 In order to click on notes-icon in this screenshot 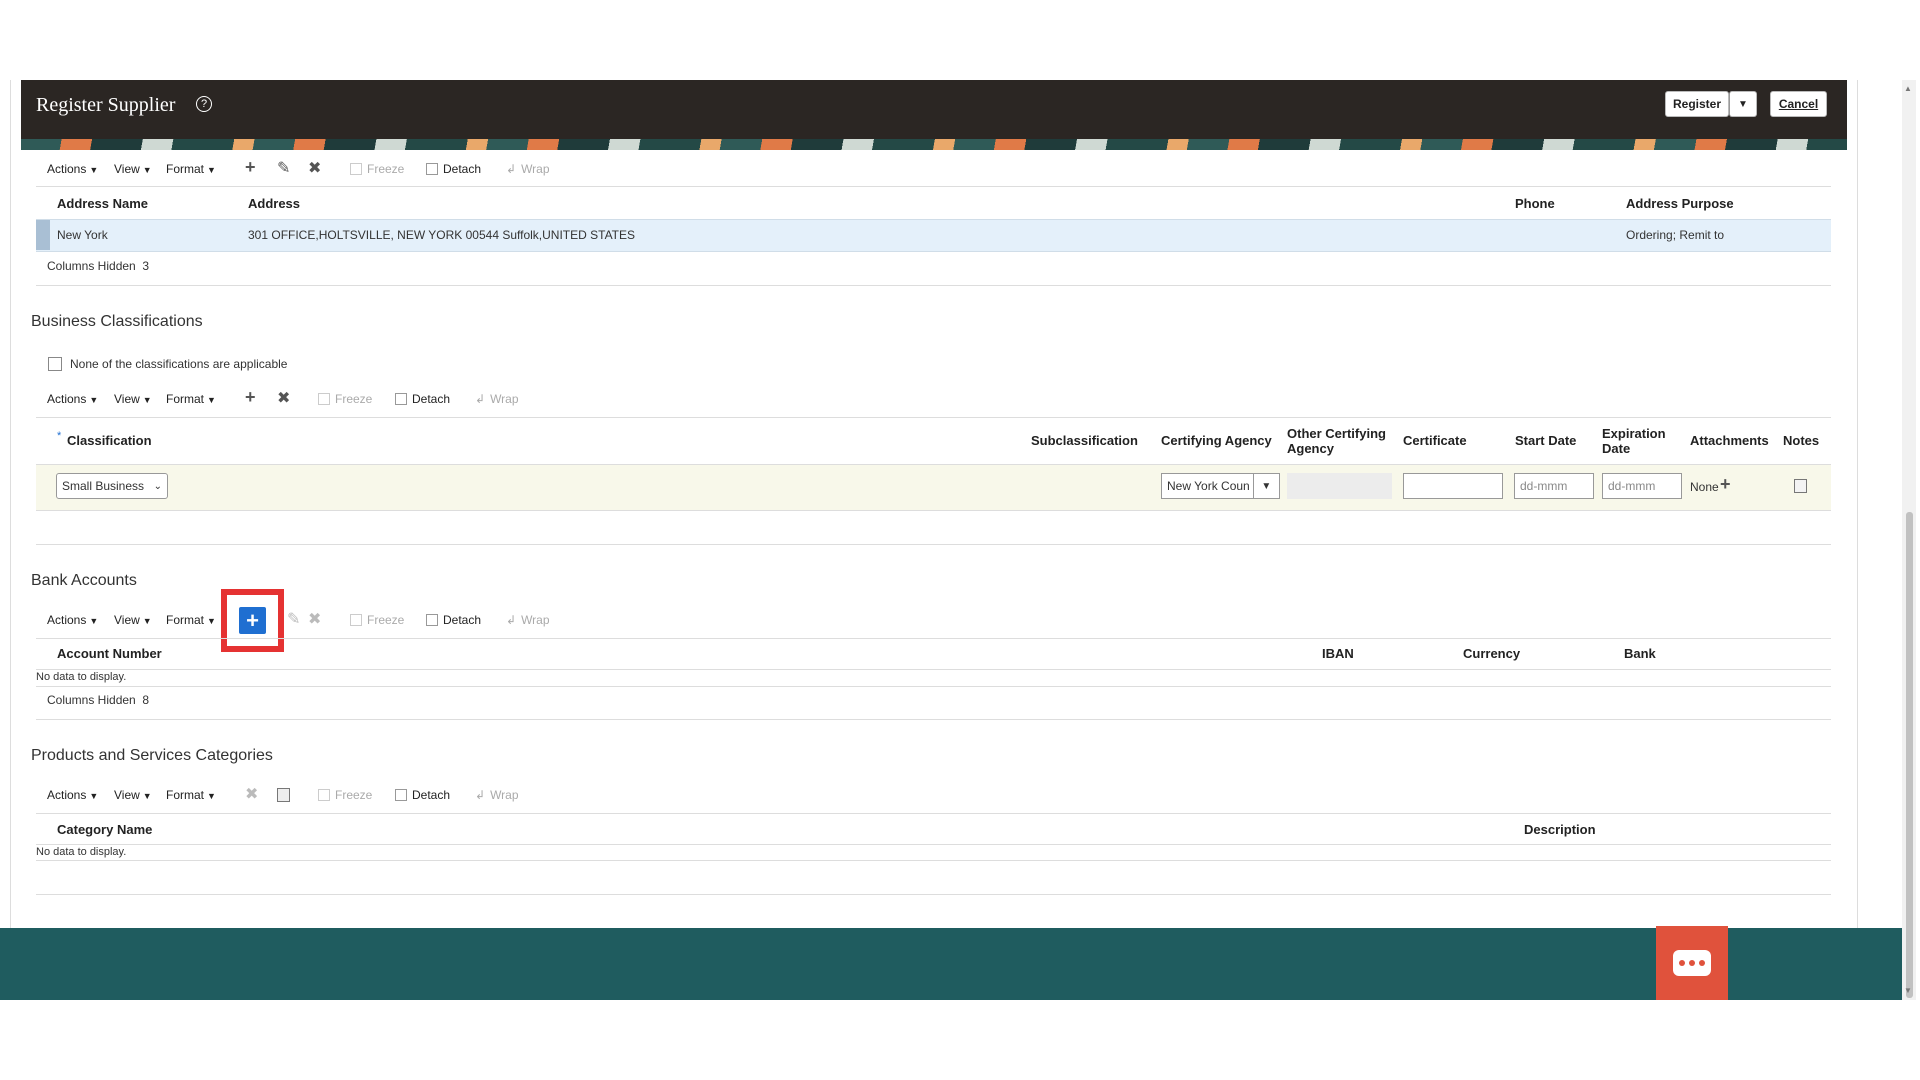, I will do `click(1800, 486)`.